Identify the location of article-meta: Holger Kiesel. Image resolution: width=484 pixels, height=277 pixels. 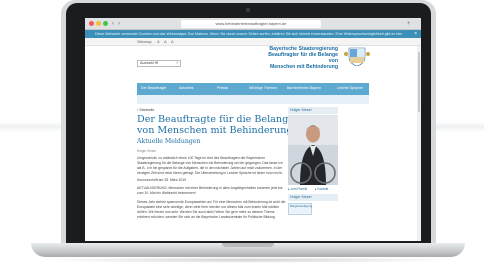
(146, 151).